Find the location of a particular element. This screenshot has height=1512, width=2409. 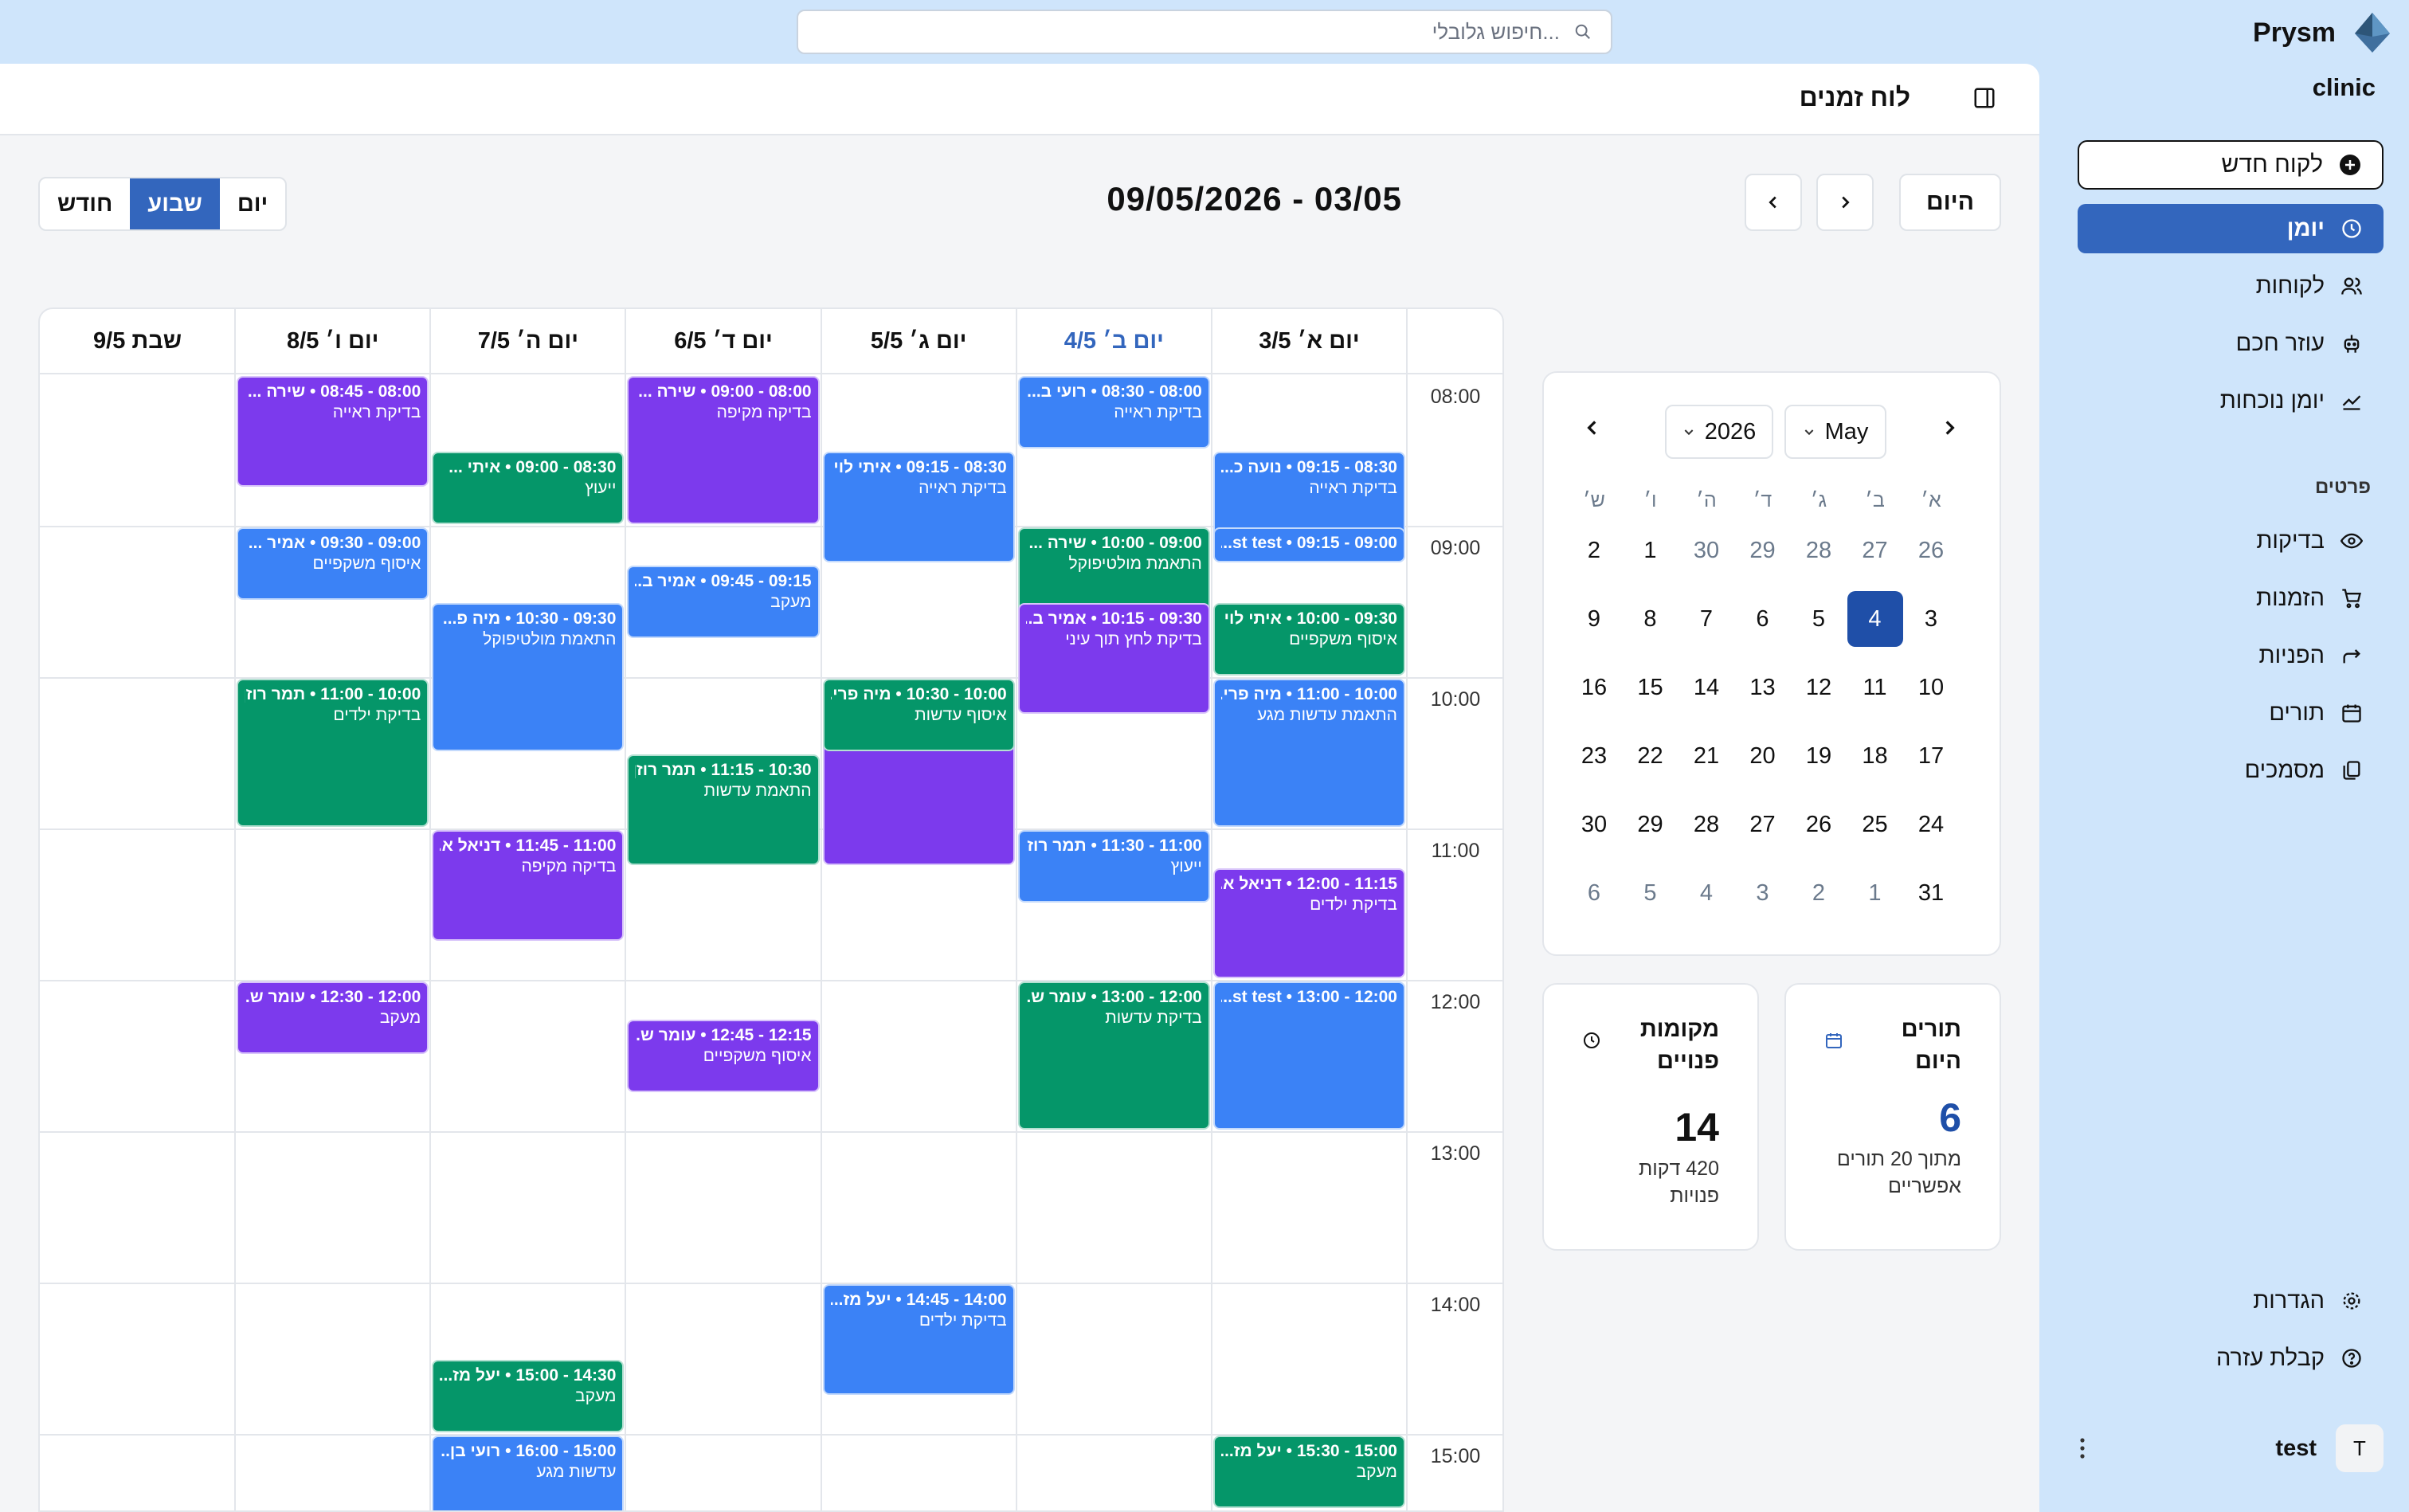

calendar-event: 12:00 - 12:30 • עומר ש... מעקב is located at coordinates (333, 1018).